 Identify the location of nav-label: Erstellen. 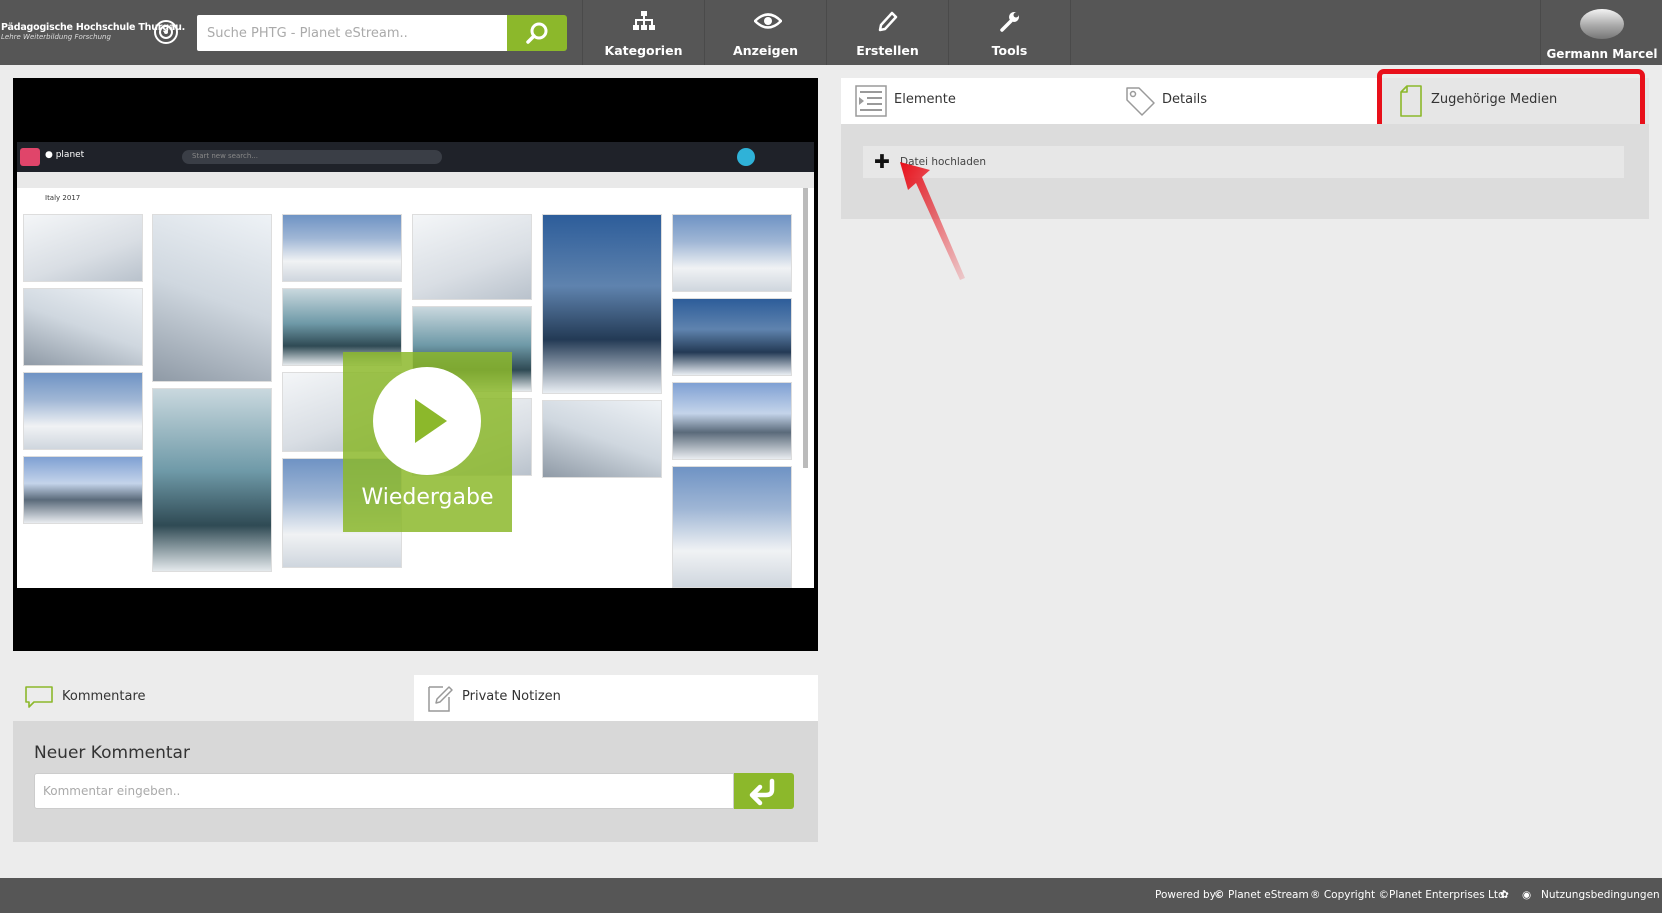
(887, 50).